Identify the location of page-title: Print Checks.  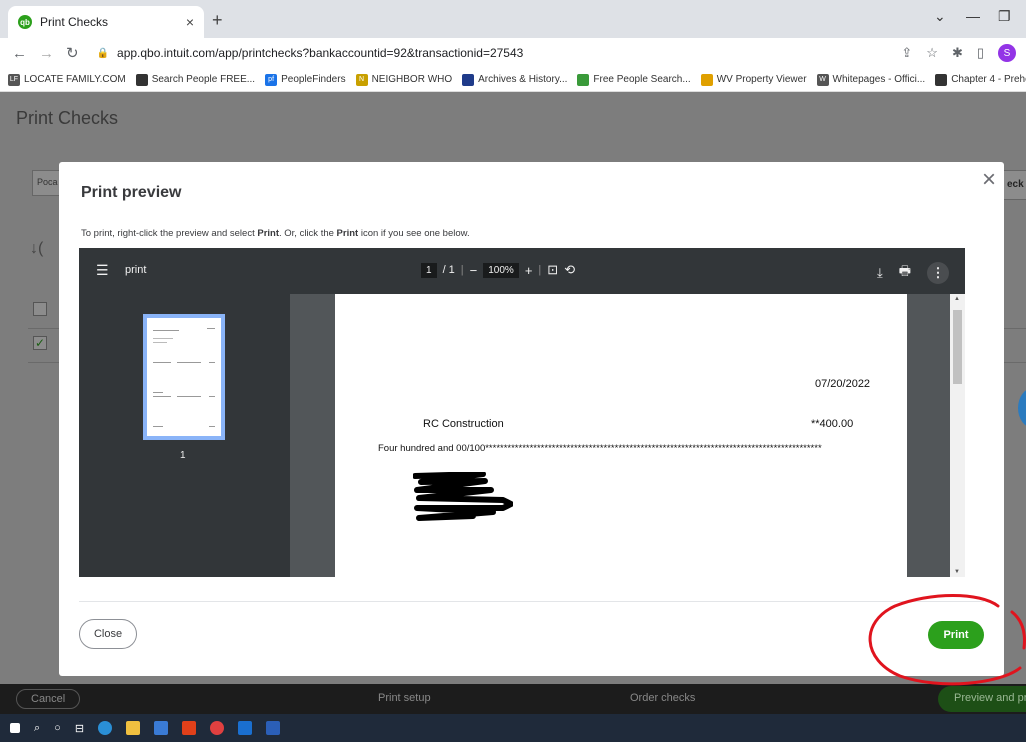
(67, 118).